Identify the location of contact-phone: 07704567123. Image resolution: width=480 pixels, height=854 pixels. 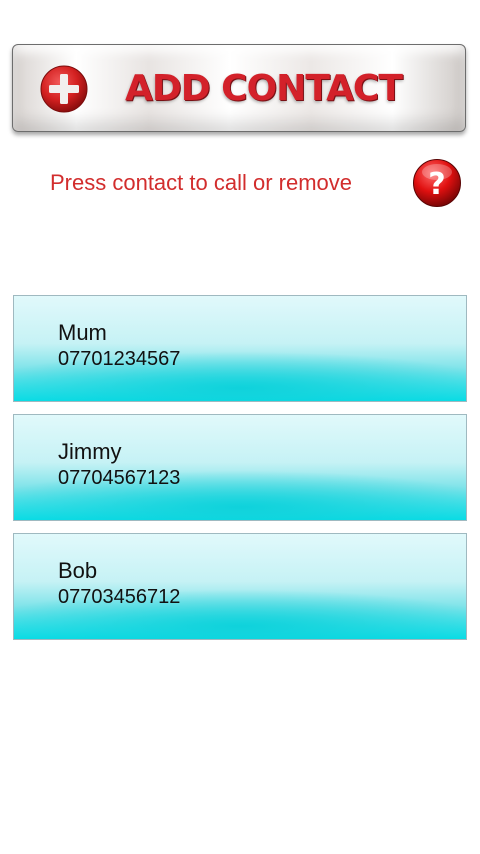
(119, 478).